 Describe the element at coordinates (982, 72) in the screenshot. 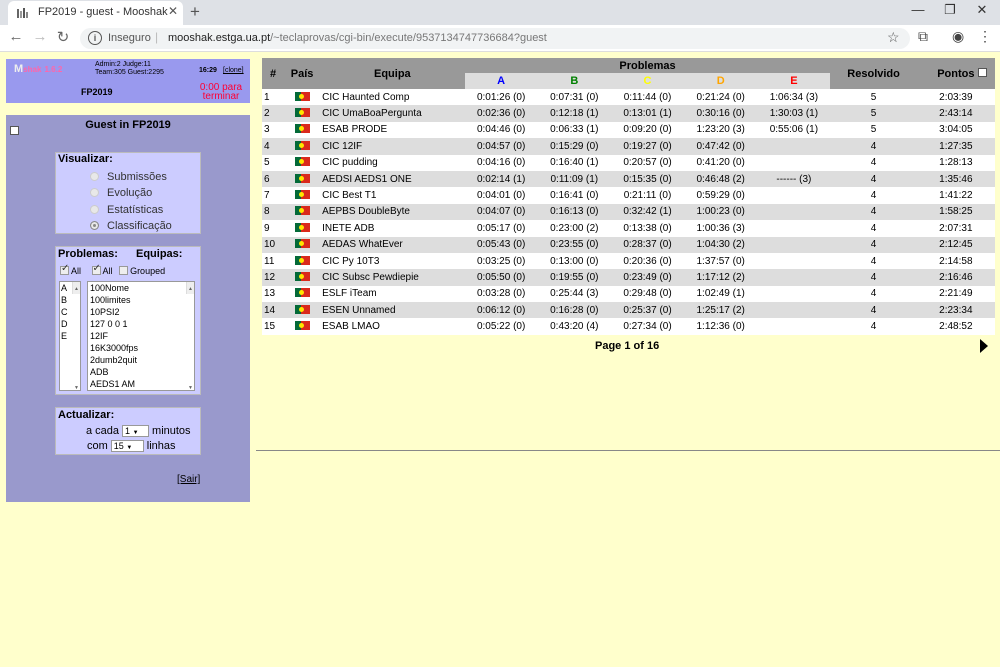

I see `page-corner-icon` at that location.